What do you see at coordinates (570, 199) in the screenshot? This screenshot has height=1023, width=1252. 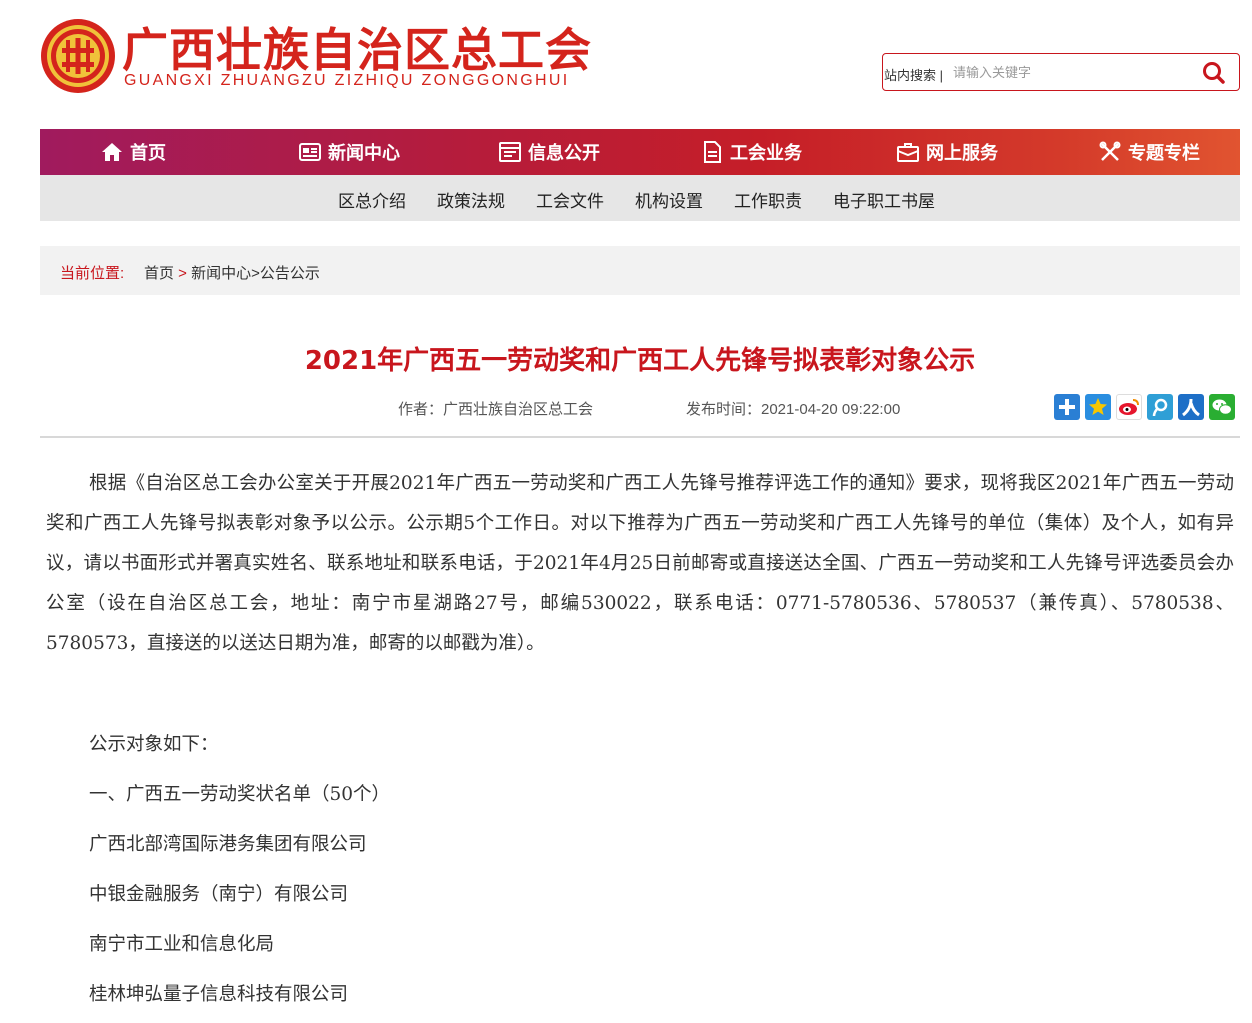 I see `subnav-item-documents: 工会文件` at bounding box center [570, 199].